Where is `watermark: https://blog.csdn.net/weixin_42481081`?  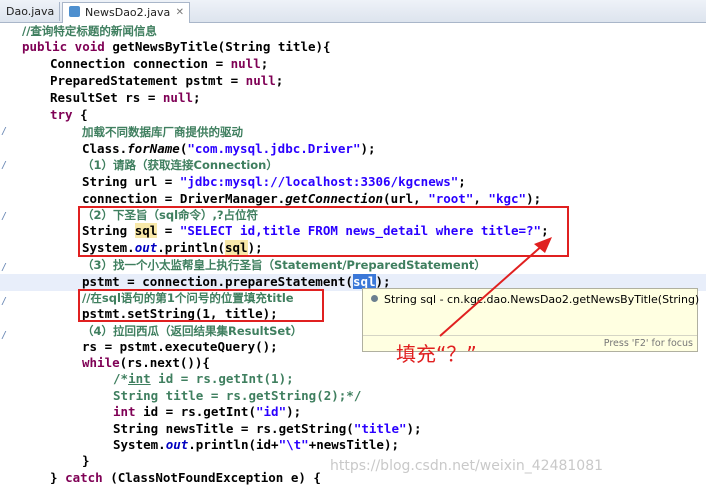
watermark: https://blog.csdn.net/weixin_42481081 is located at coordinates (467, 466).